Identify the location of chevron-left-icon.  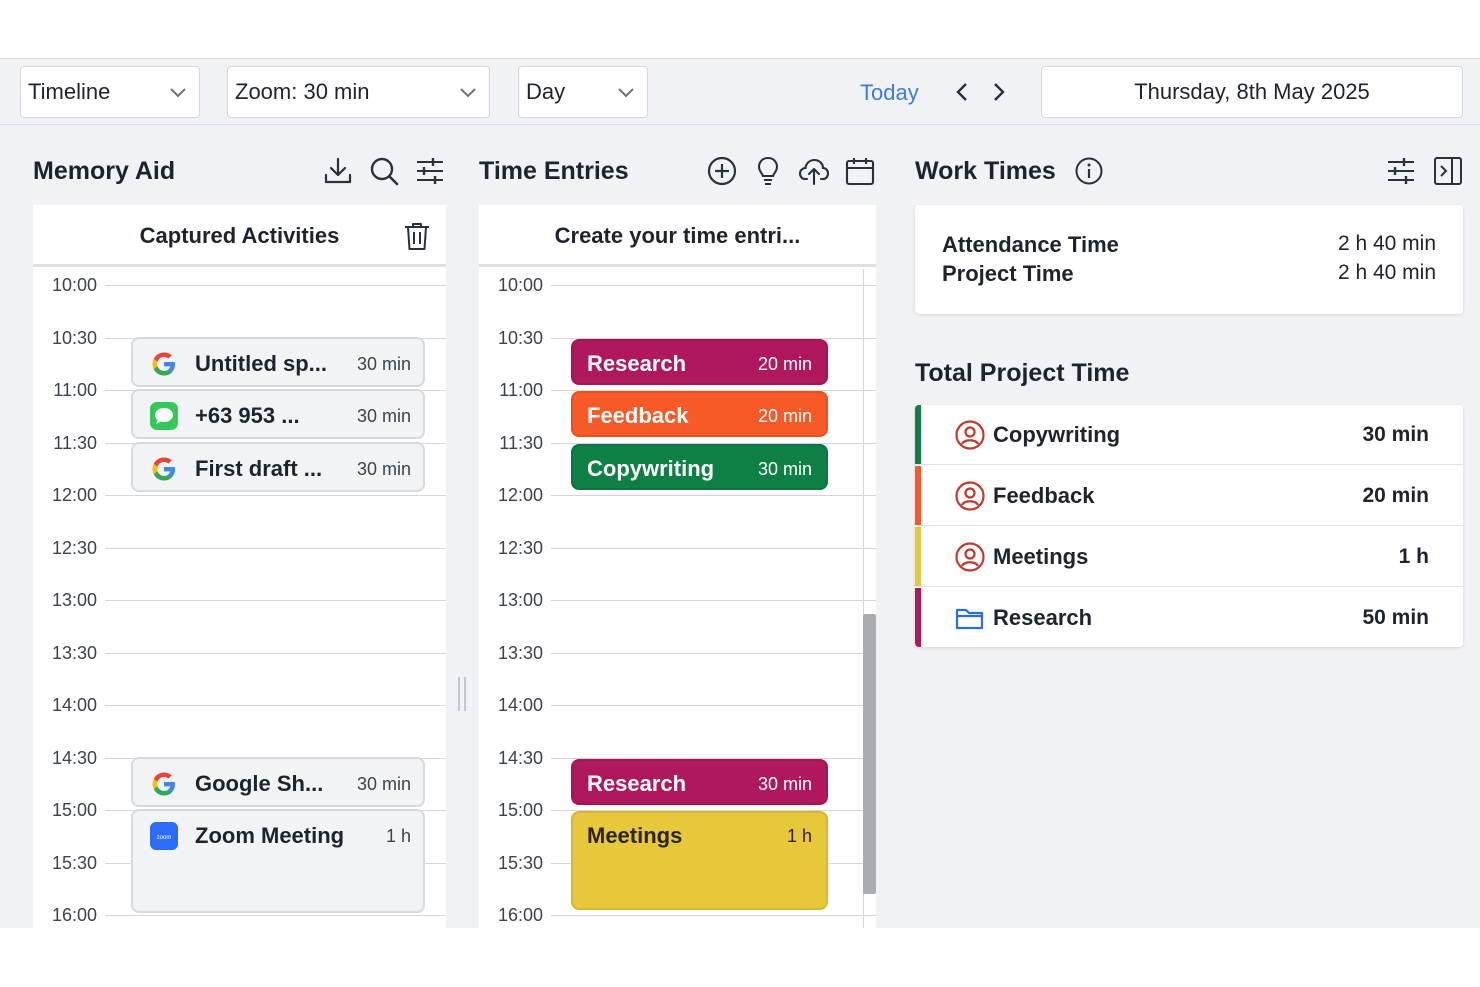
(963, 92).